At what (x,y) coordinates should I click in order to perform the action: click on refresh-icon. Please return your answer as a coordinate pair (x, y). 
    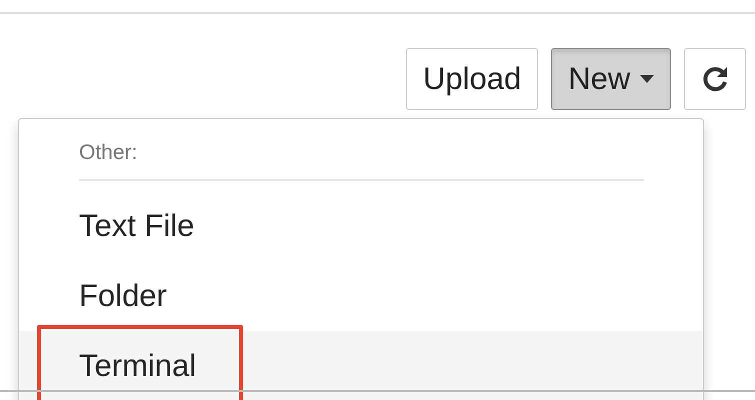
    Looking at the image, I should click on (715, 79).